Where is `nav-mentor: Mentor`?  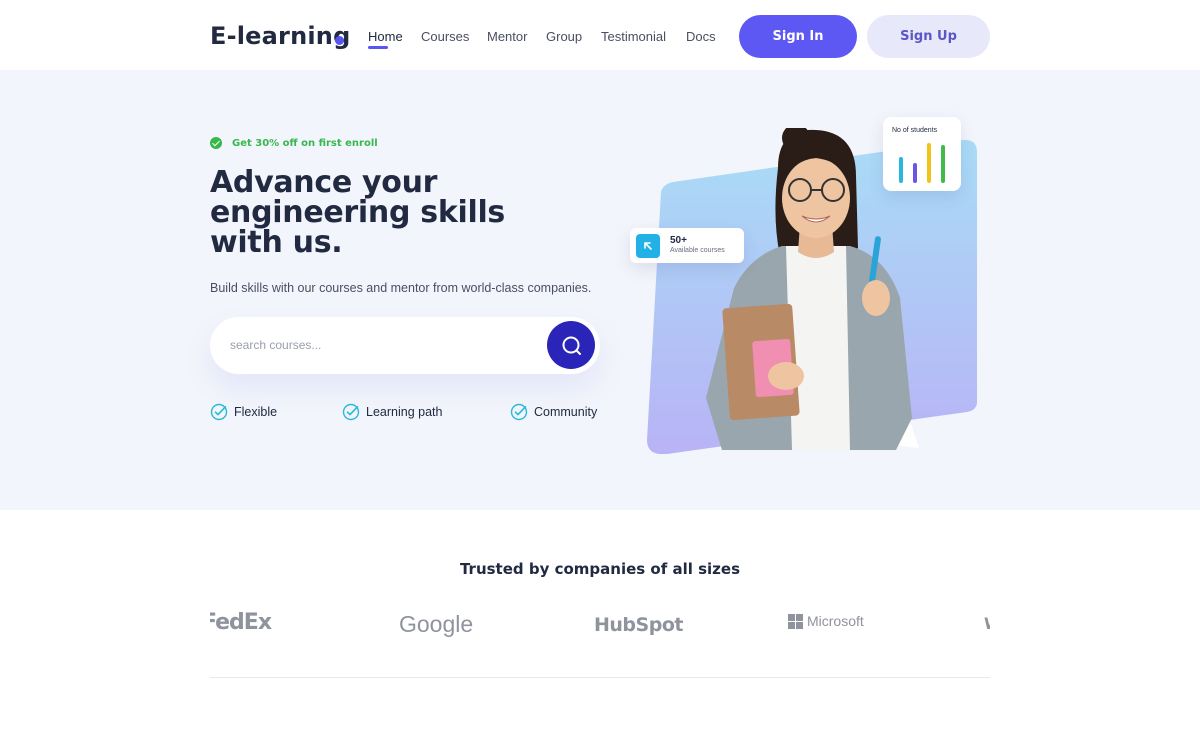
nav-mentor: Mentor is located at coordinates (507, 36).